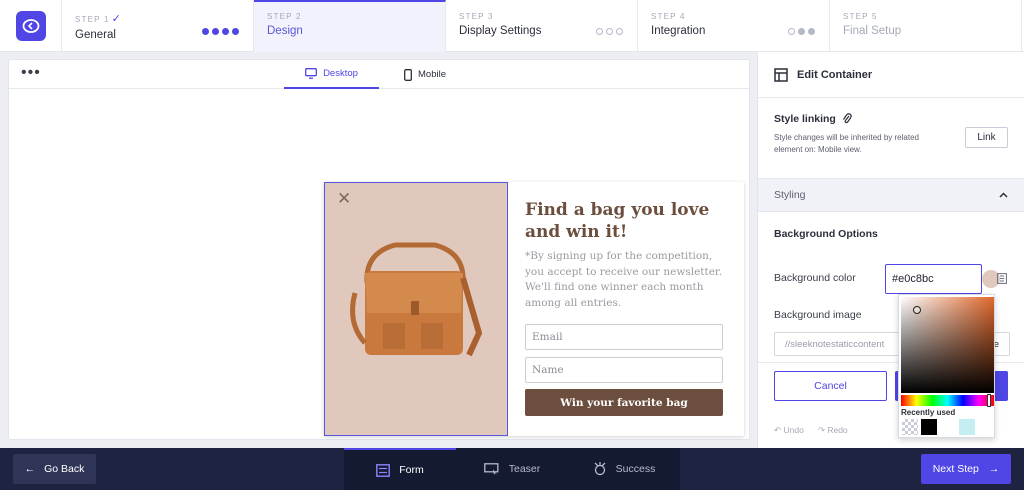 The height and width of the screenshot is (490, 1024). What do you see at coordinates (938, 427) in the screenshot?
I see `recent-colors` at bounding box center [938, 427].